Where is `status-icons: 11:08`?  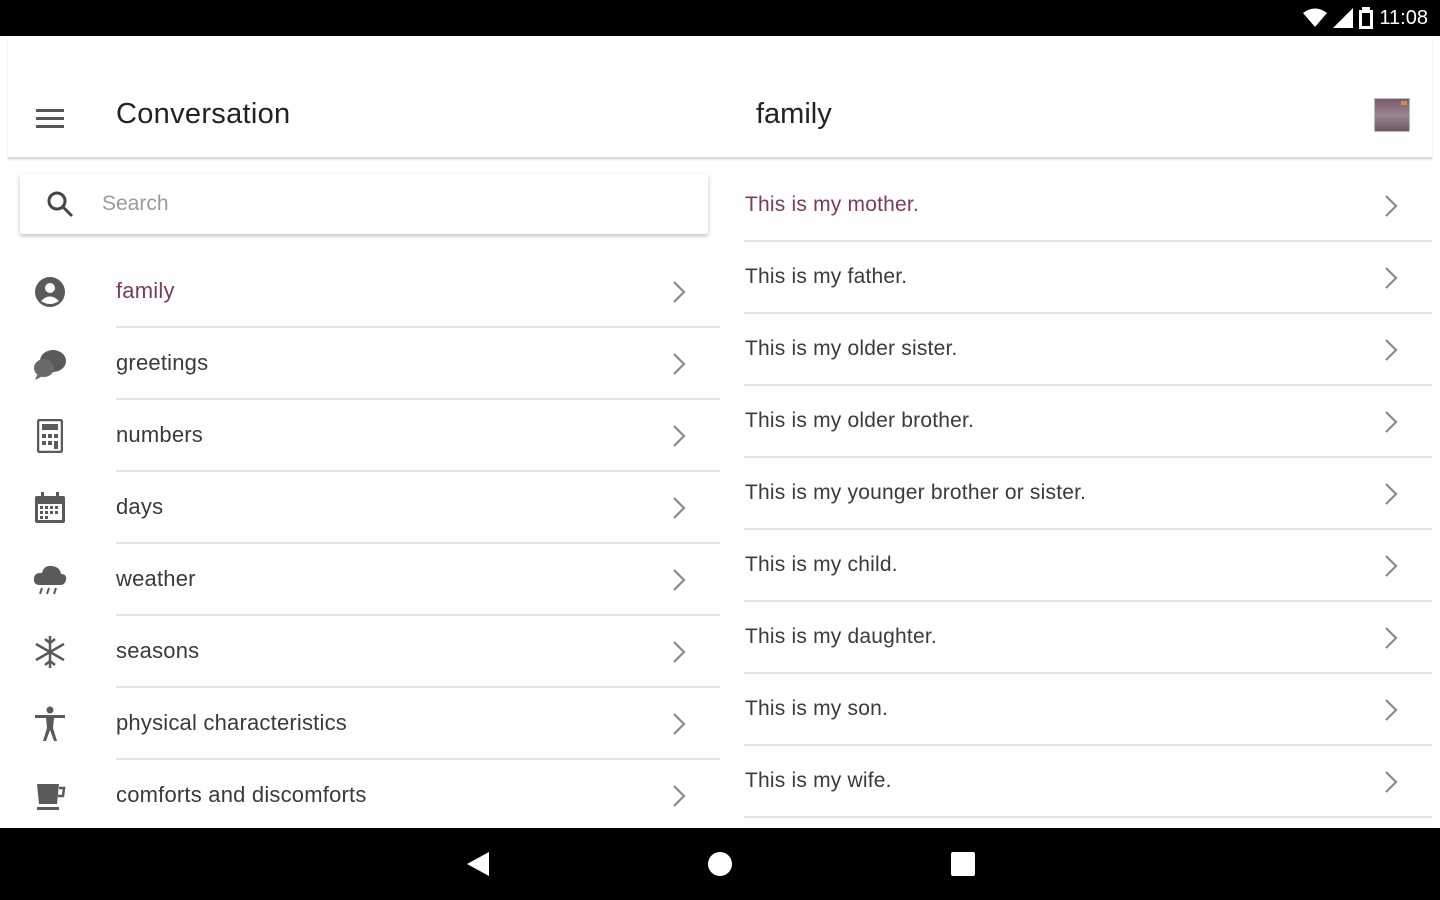 status-icons: 11:08 is located at coordinates (1365, 18).